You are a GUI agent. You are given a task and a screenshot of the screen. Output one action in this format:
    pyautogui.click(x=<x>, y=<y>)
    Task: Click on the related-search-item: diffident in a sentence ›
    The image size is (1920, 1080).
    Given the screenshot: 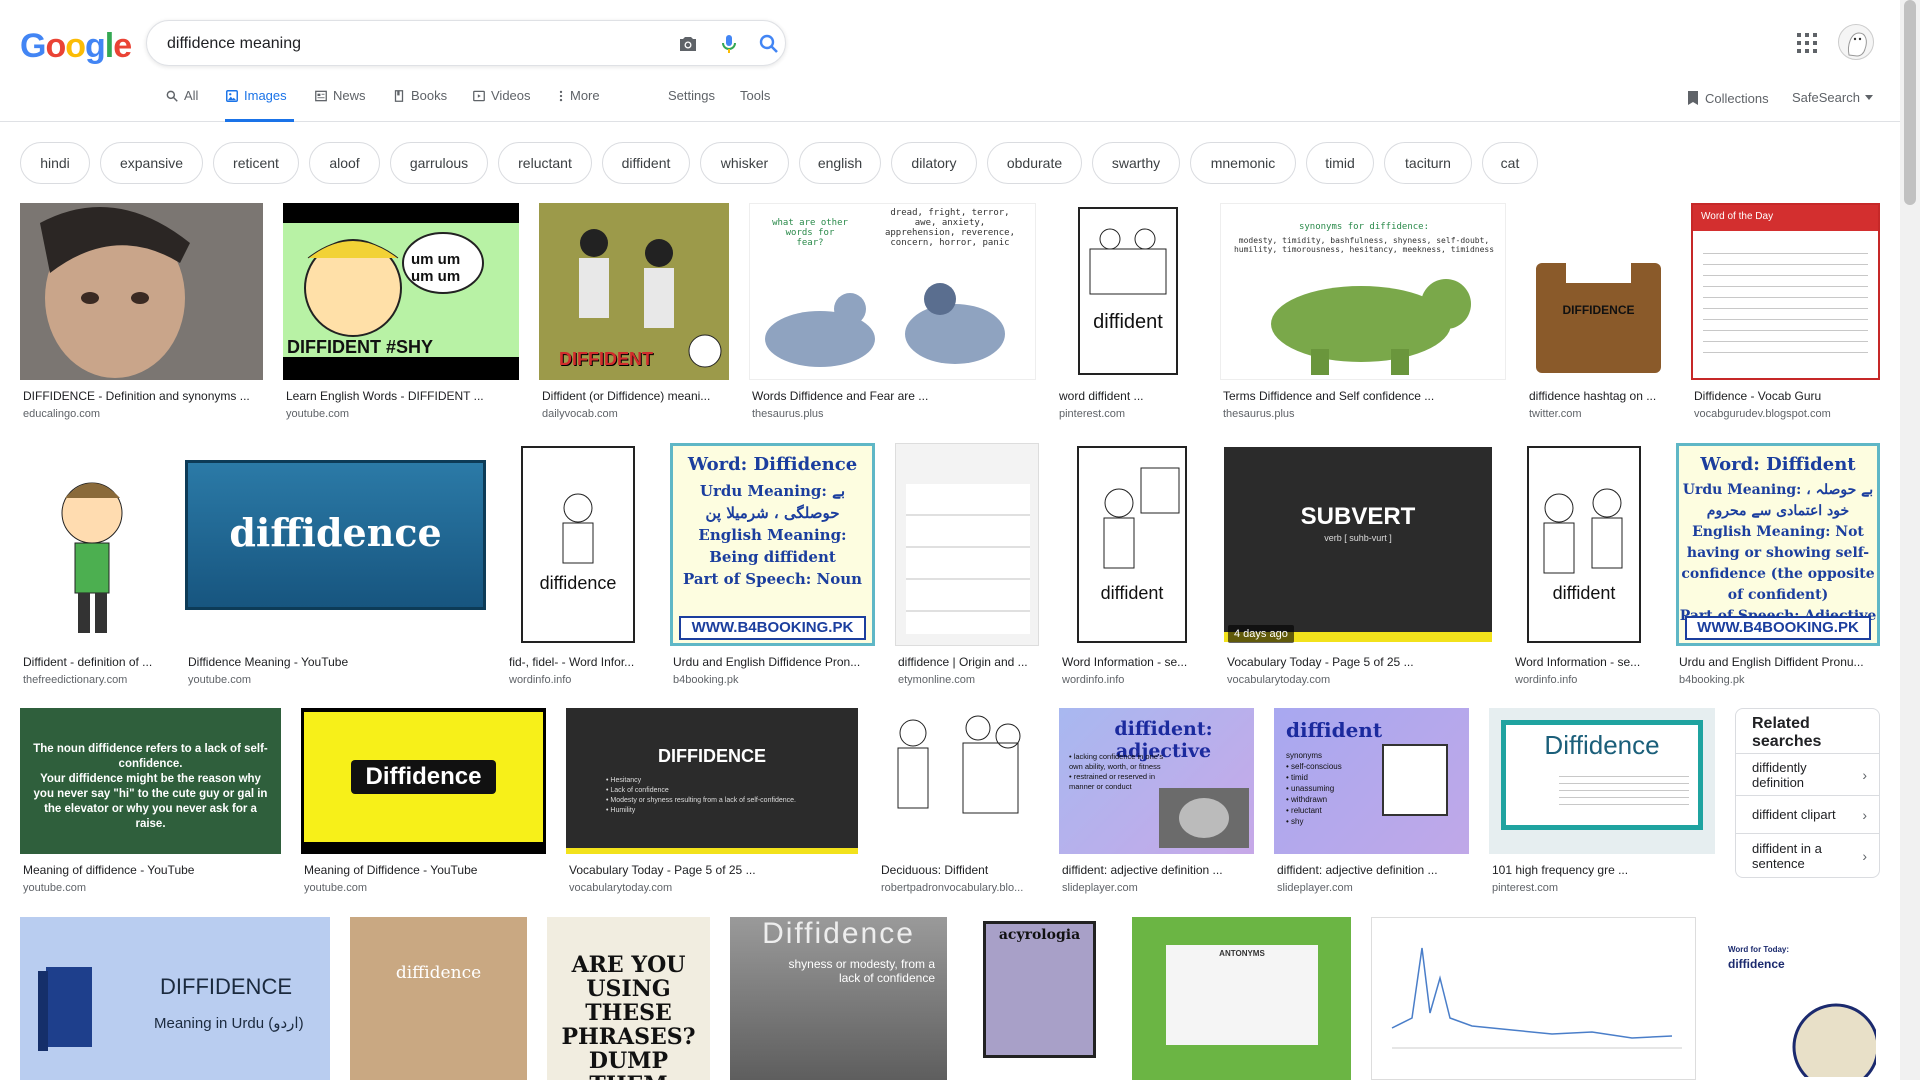 What is the action you would take?
    pyautogui.click(x=1807, y=855)
    